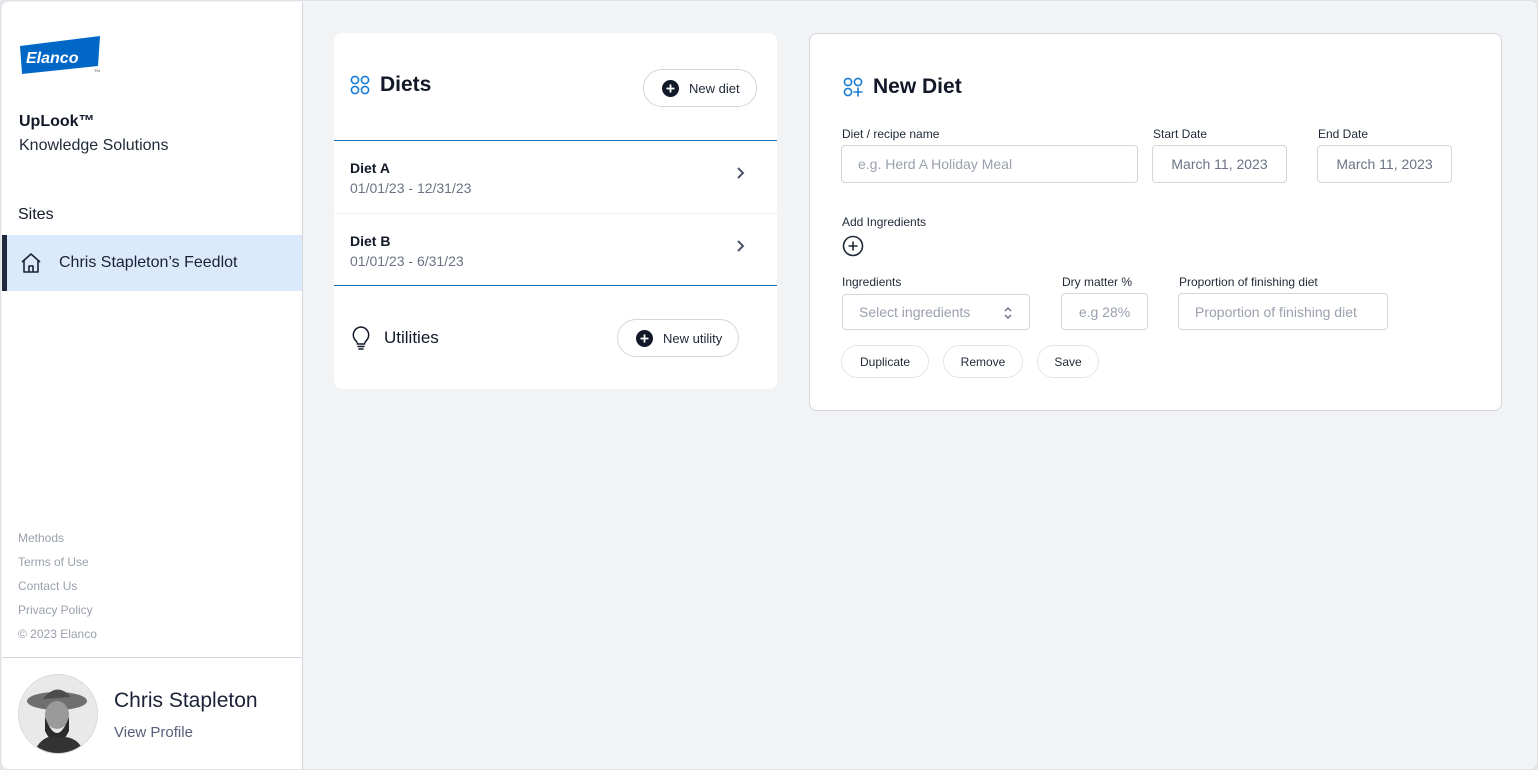 The image size is (1538, 770). I want to click on end-date-input: March 11, 2023, so click(1384, 164).